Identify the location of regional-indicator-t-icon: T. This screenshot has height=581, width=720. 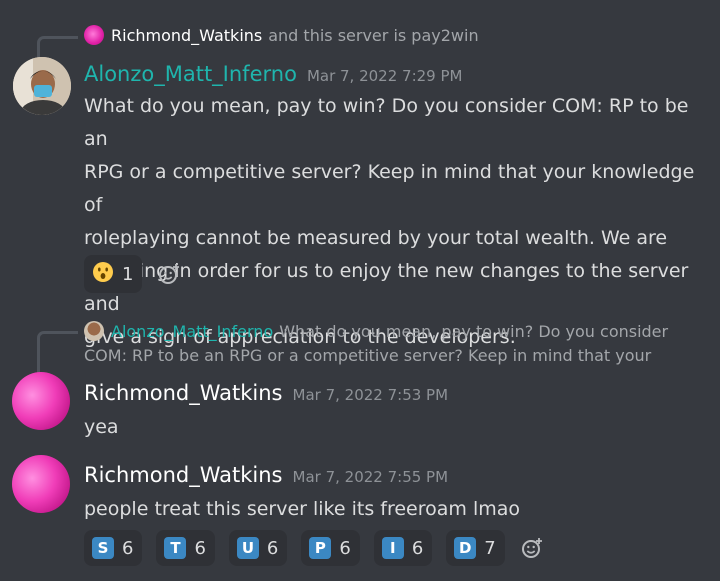
(175, 548).